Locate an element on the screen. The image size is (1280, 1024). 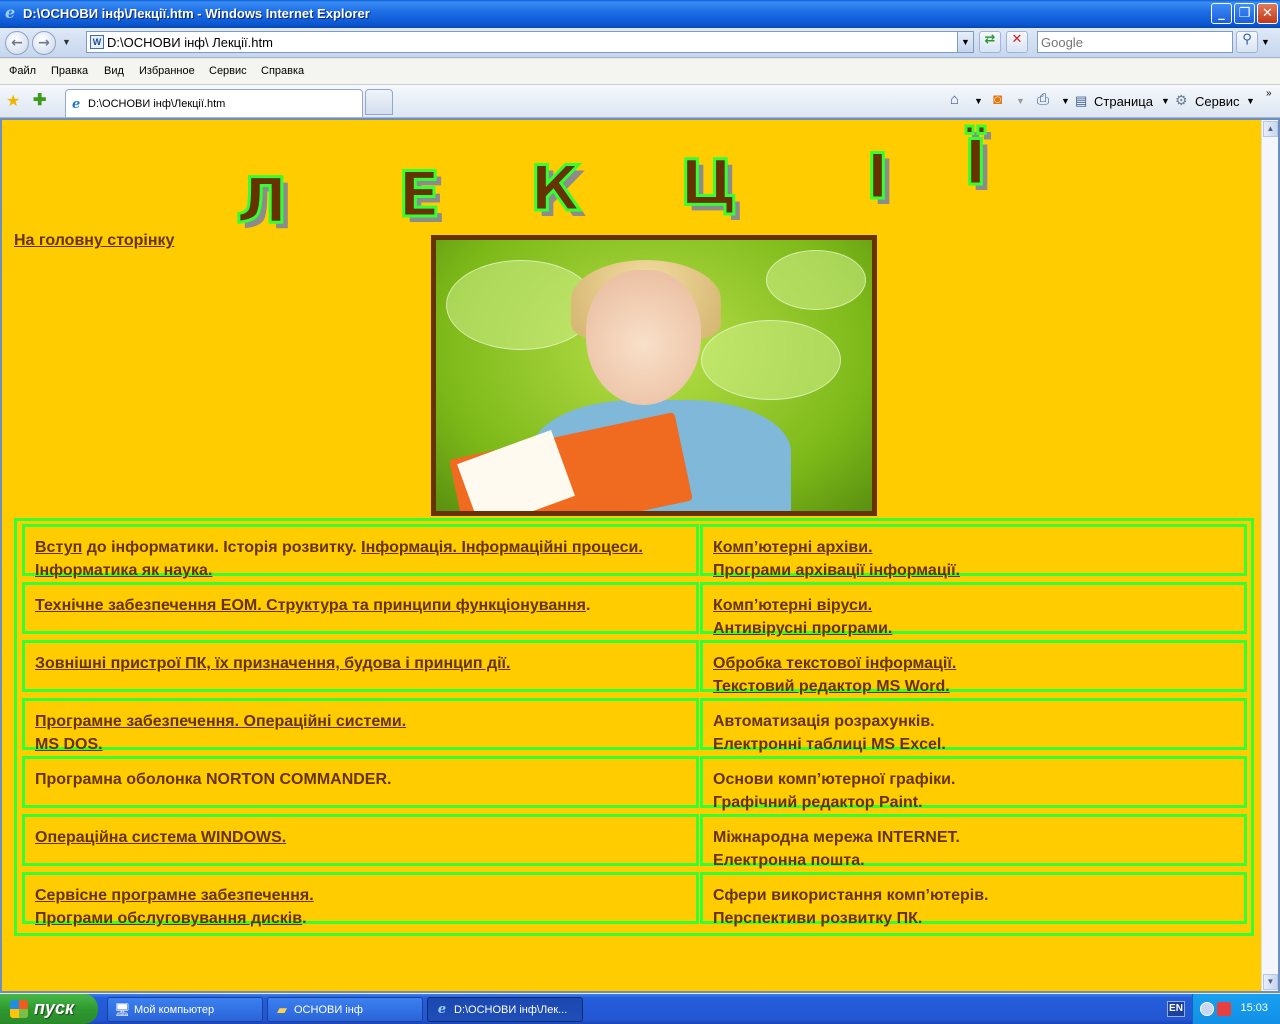
tab-current-page: e D:\ОСНОВИ інф\Лекції.htm is located at coordinates (214, 103).